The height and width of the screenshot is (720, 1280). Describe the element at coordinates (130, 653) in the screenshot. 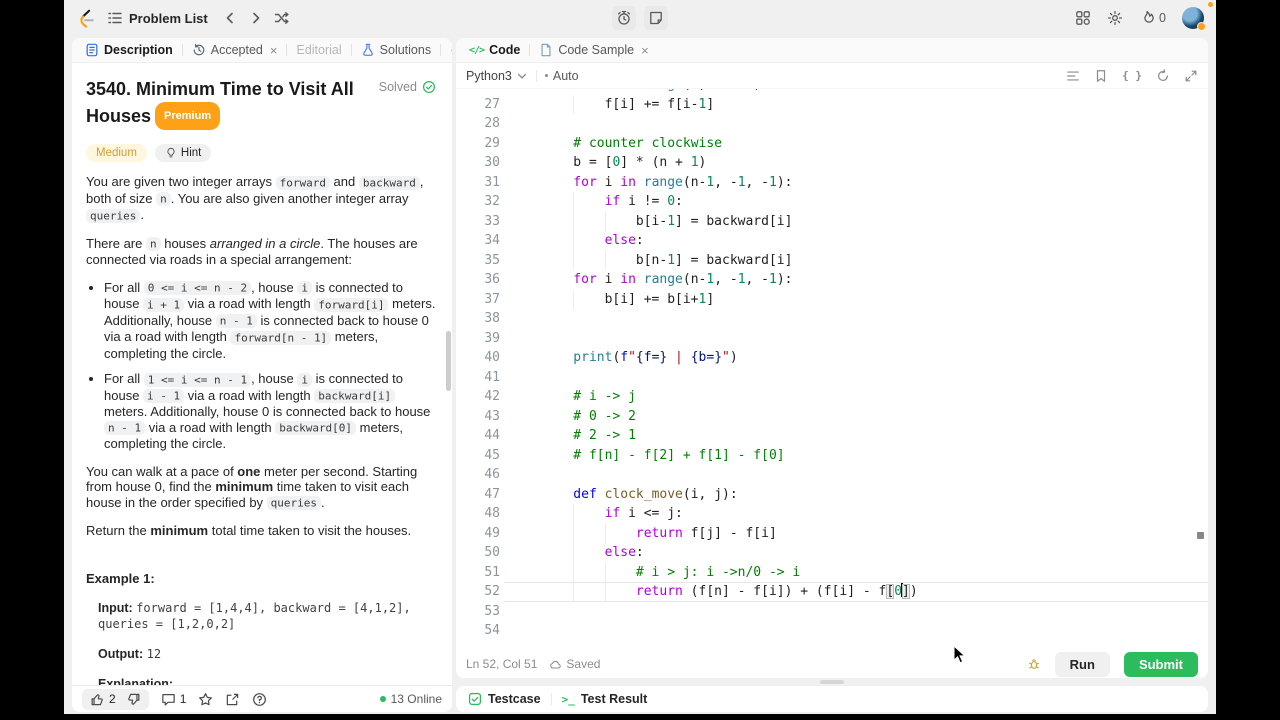

I see `example-line: Output: 12` at that location.